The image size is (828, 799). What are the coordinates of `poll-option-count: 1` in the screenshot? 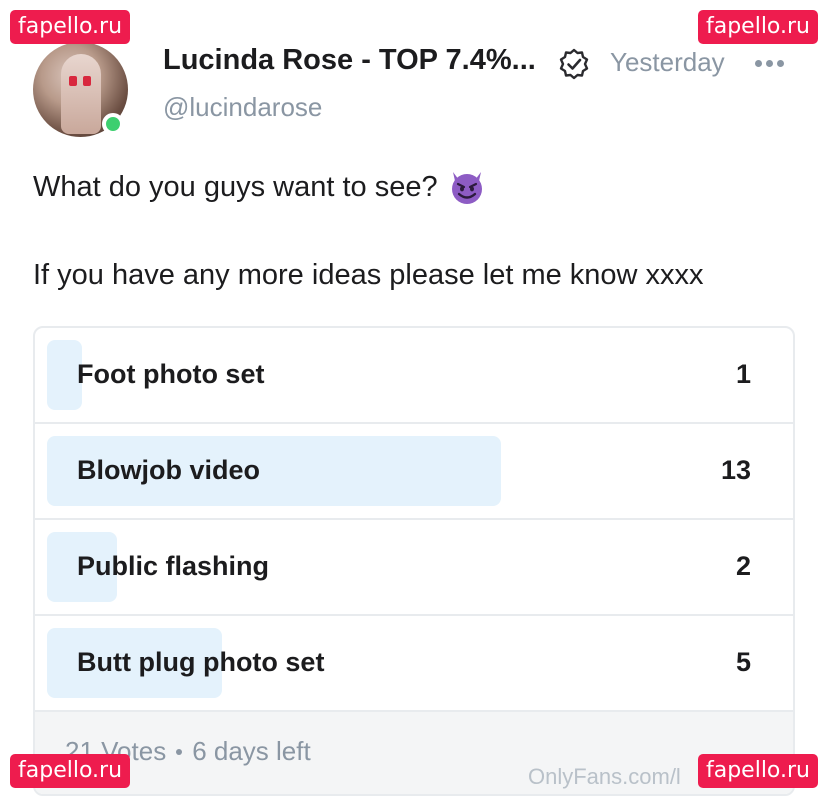 It's located at (743, 374).